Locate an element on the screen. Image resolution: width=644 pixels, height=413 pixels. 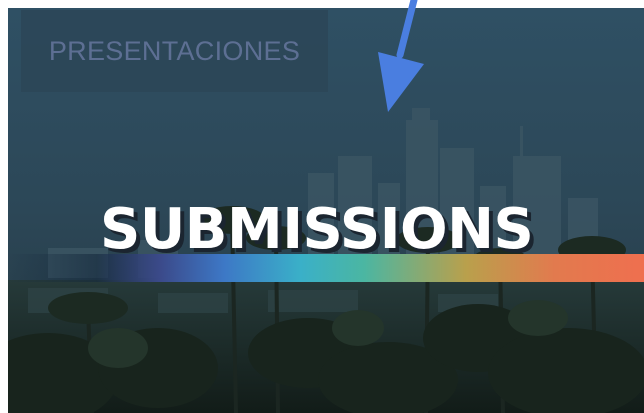
tag-label: PRESENTACIONES is located at coordinates (174, 50).